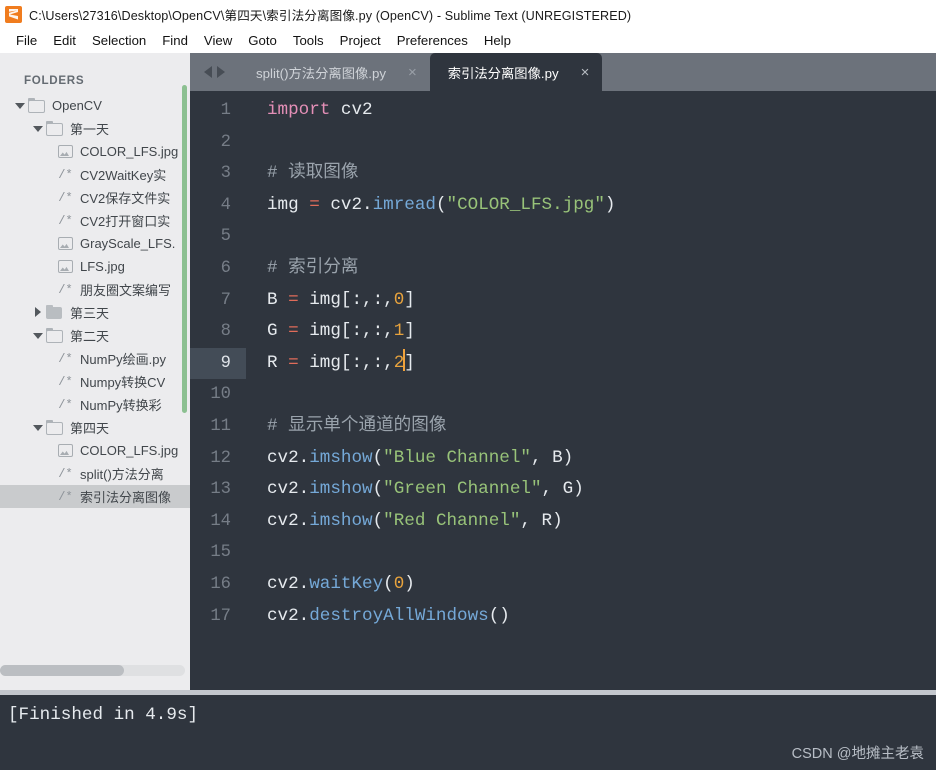 Image resolution: width=936 pixels, height=770 pixels. What do you see at coordinates (95, 358) in the screenshot?
I see `tree-file-row: /* NumPy绘画.py` at bounding box center [95, 358].